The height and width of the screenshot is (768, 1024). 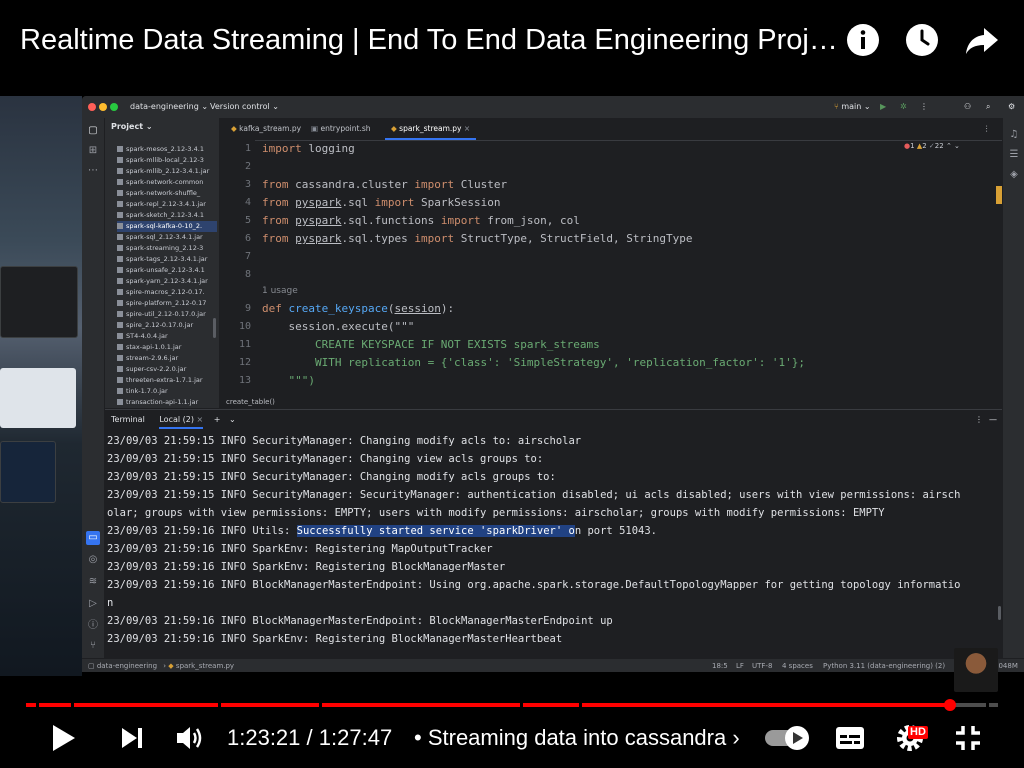 I want to click on progress-scrubber, so click(x=950, y=705).